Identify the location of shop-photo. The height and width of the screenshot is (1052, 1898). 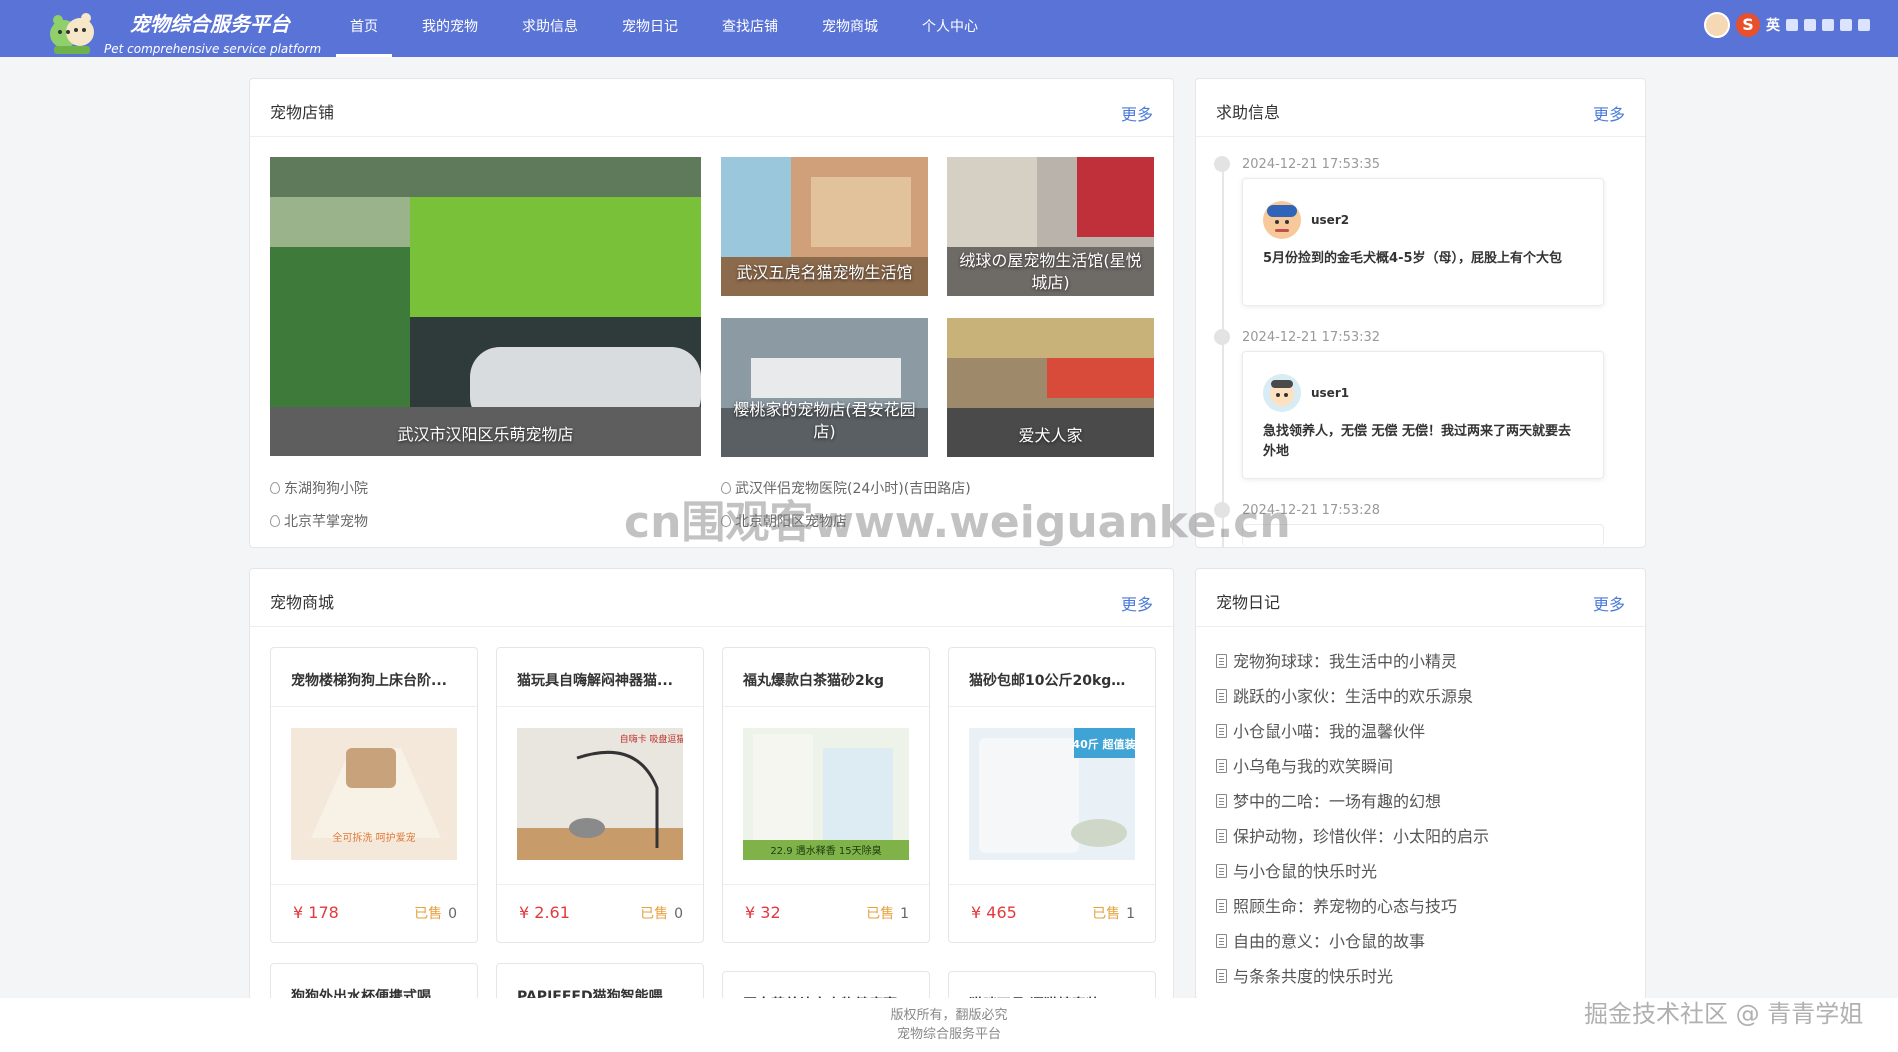
(485, 306).